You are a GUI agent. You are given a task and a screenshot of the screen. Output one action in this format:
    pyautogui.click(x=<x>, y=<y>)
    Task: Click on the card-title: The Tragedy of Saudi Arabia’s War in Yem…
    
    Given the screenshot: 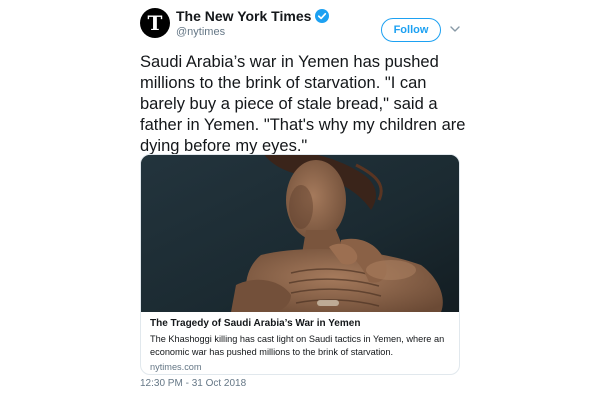 What is the action you would take?
    pyautogui.click(x=255, y=323)
    